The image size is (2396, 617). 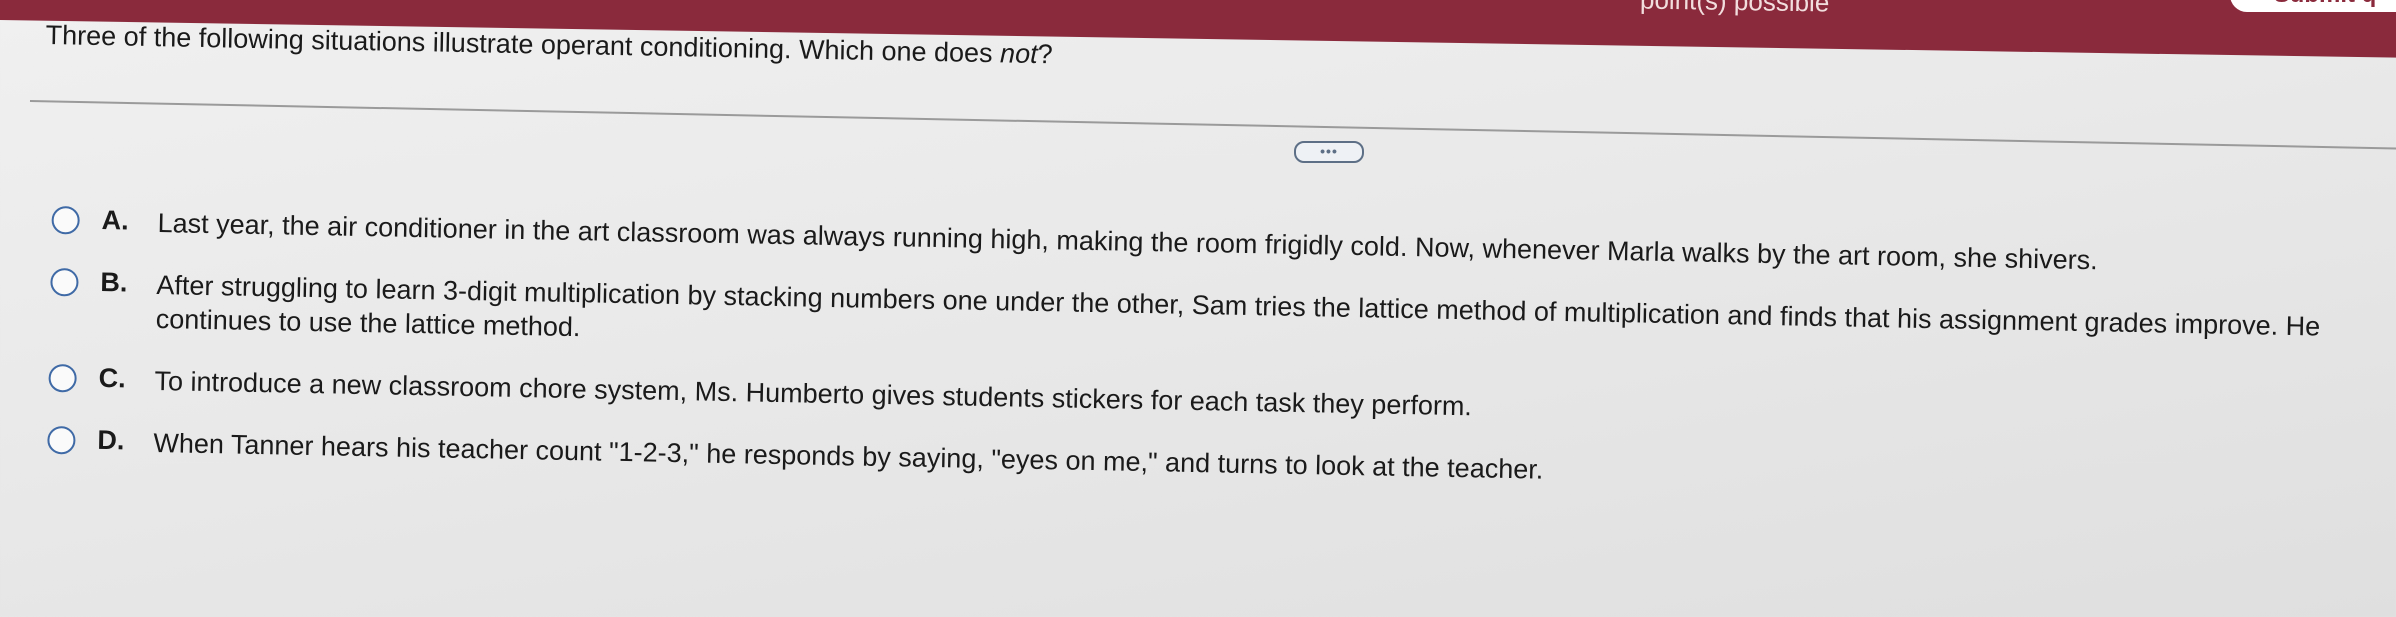 What do you see at coordinates (1329, 152) in the screenshot?
I see `more-options-button: •••` at bounding box center [1329, 152].